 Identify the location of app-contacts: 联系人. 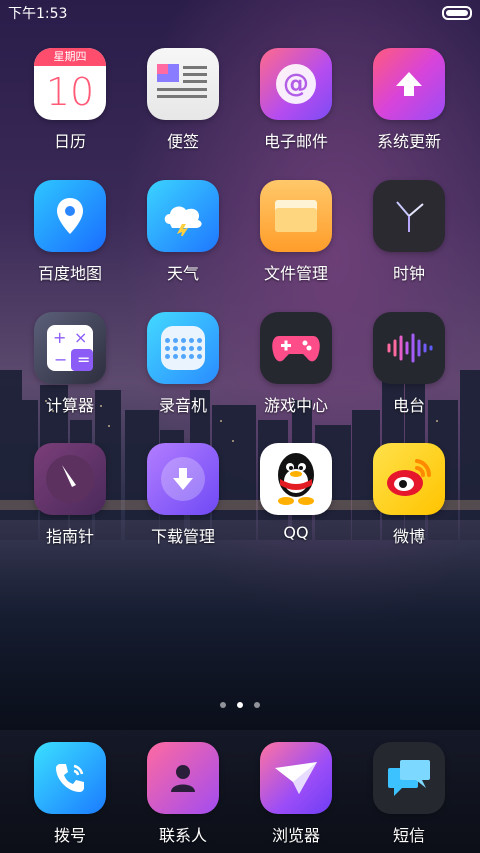
(183, 794).